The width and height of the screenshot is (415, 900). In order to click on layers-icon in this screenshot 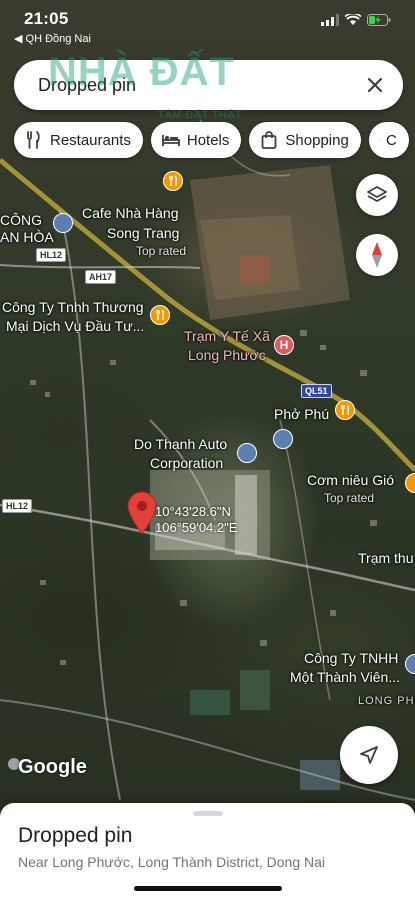, I will do `click(377, 194)`.